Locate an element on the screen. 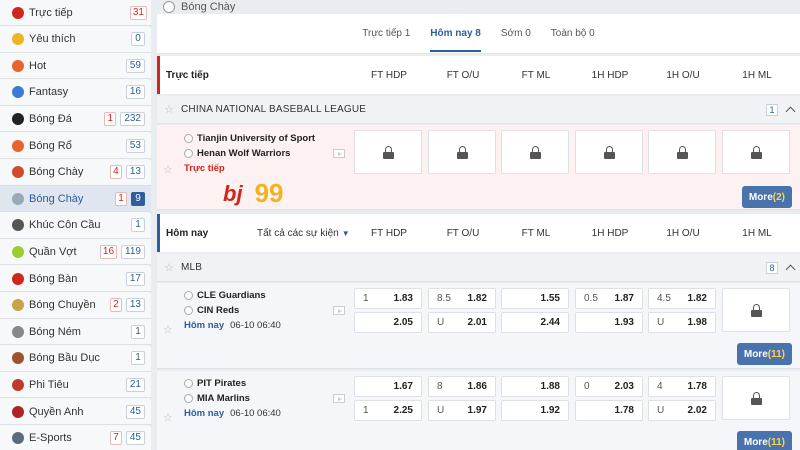  league-row-mlb: ☆ MLB 8 is located at coordinates (478, 268).